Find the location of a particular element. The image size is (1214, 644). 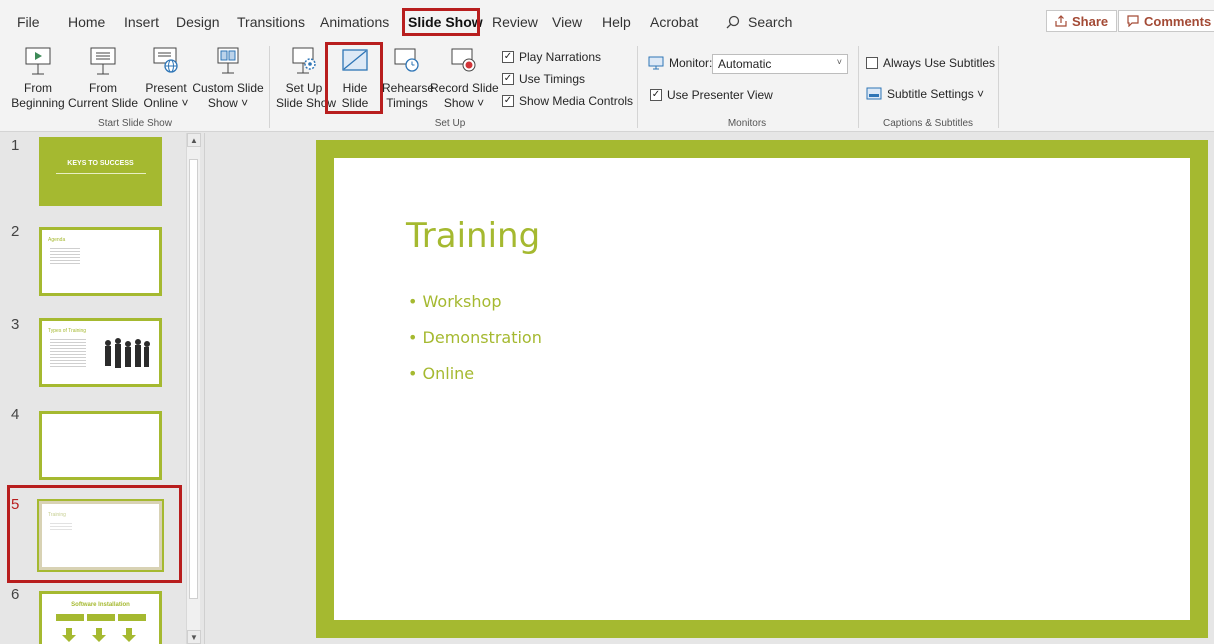

slide-number: 6 is located at coordinates (15, 594).